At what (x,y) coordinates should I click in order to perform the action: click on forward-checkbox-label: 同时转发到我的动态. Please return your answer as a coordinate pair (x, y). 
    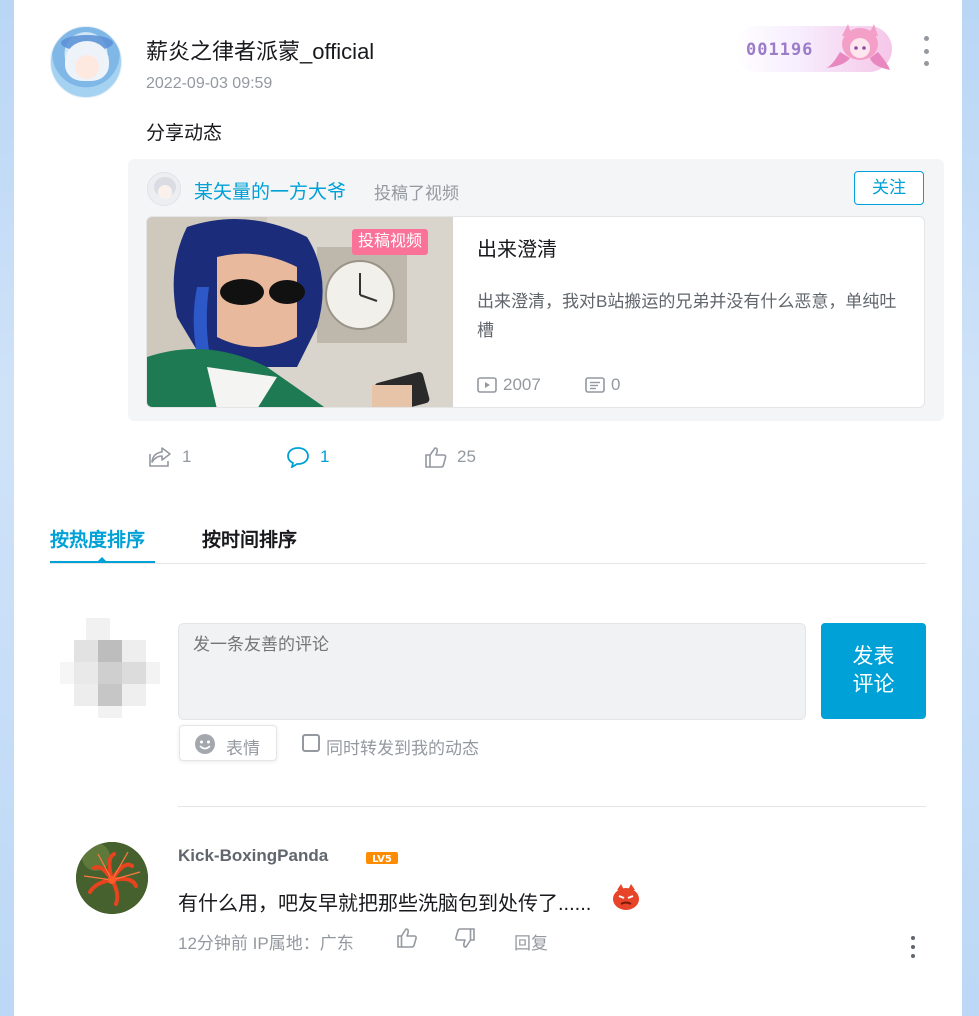
    Looking at the image, I should click on (402, 746).